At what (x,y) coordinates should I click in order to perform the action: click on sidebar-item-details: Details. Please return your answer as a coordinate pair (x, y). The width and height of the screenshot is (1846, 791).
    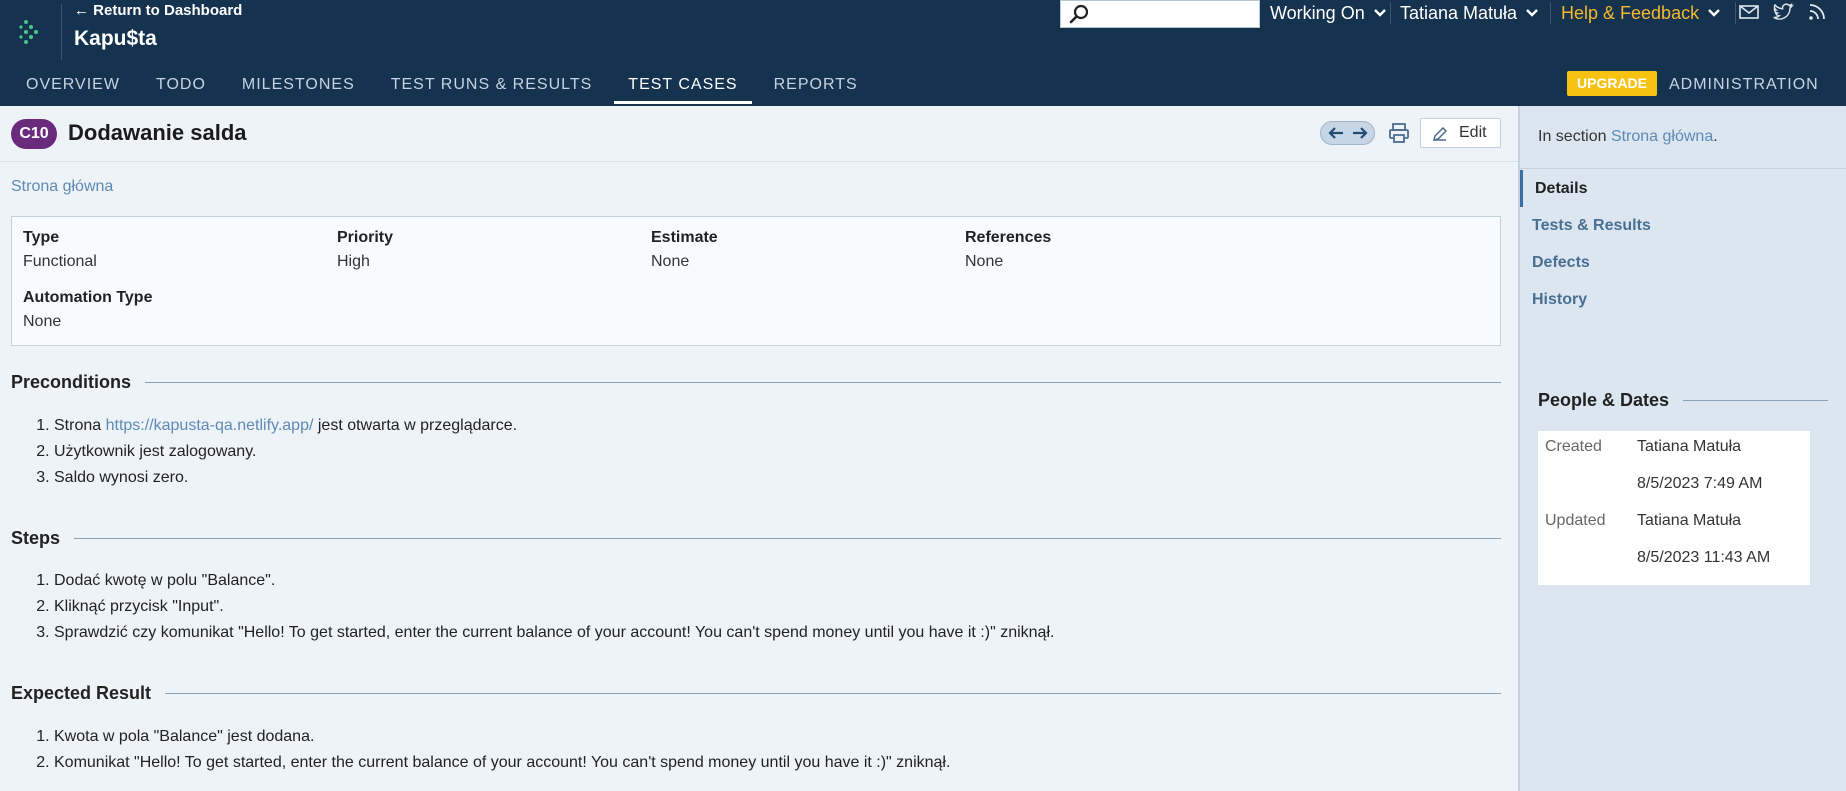
    Looking at the image, I should click on (1683, 188).